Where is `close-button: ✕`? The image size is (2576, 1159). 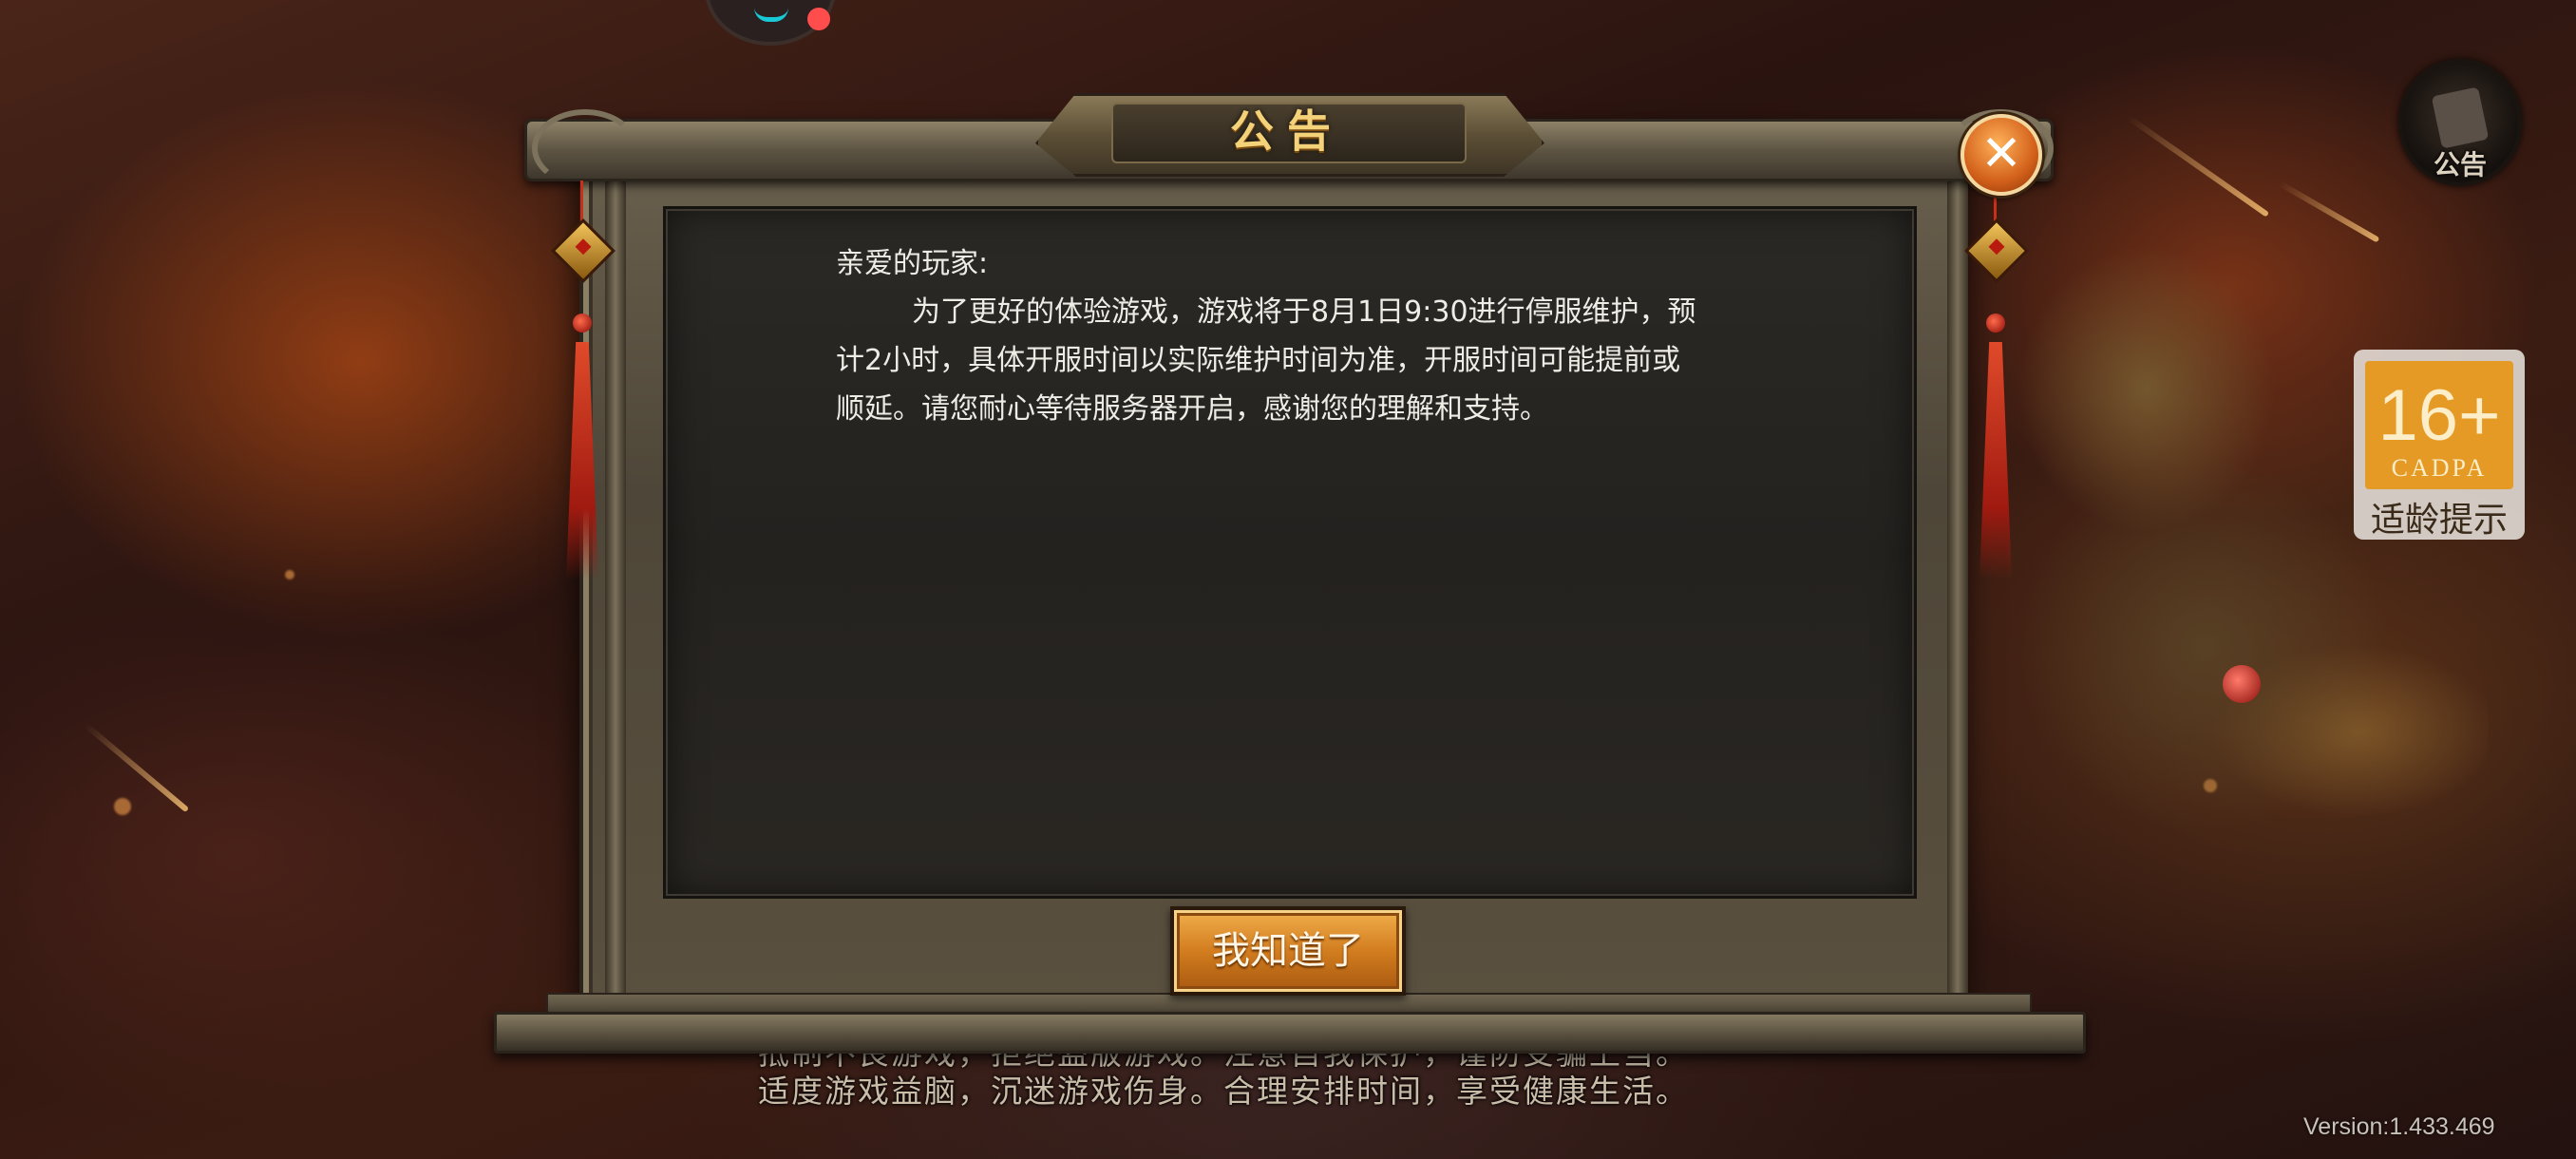
close-button: ✕ is located at coordinates (2001, 155).